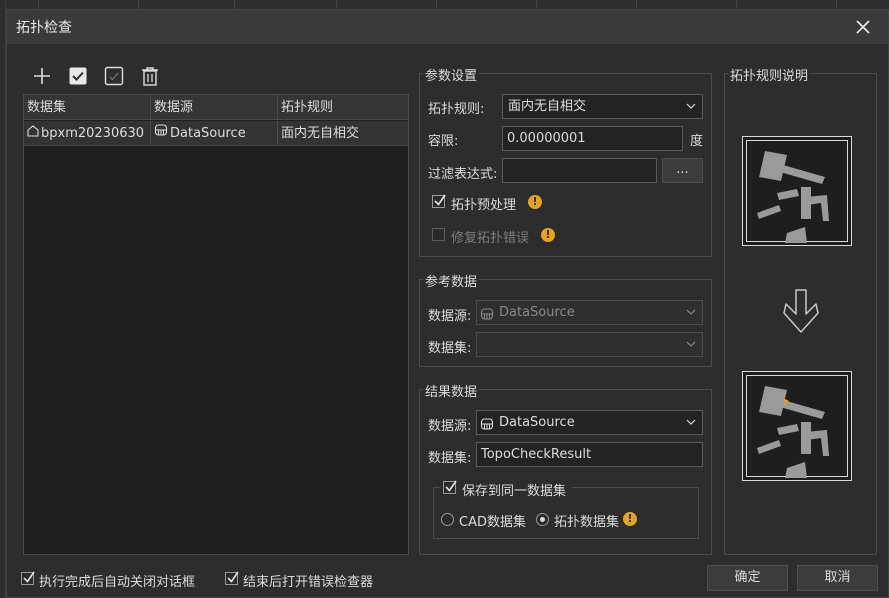 The width and height of the screenshot is (889, 598). Describe the element at coordinates (492, 522) in the screenshot. I see `cad-dataset-label: CAD数据集` at that location.